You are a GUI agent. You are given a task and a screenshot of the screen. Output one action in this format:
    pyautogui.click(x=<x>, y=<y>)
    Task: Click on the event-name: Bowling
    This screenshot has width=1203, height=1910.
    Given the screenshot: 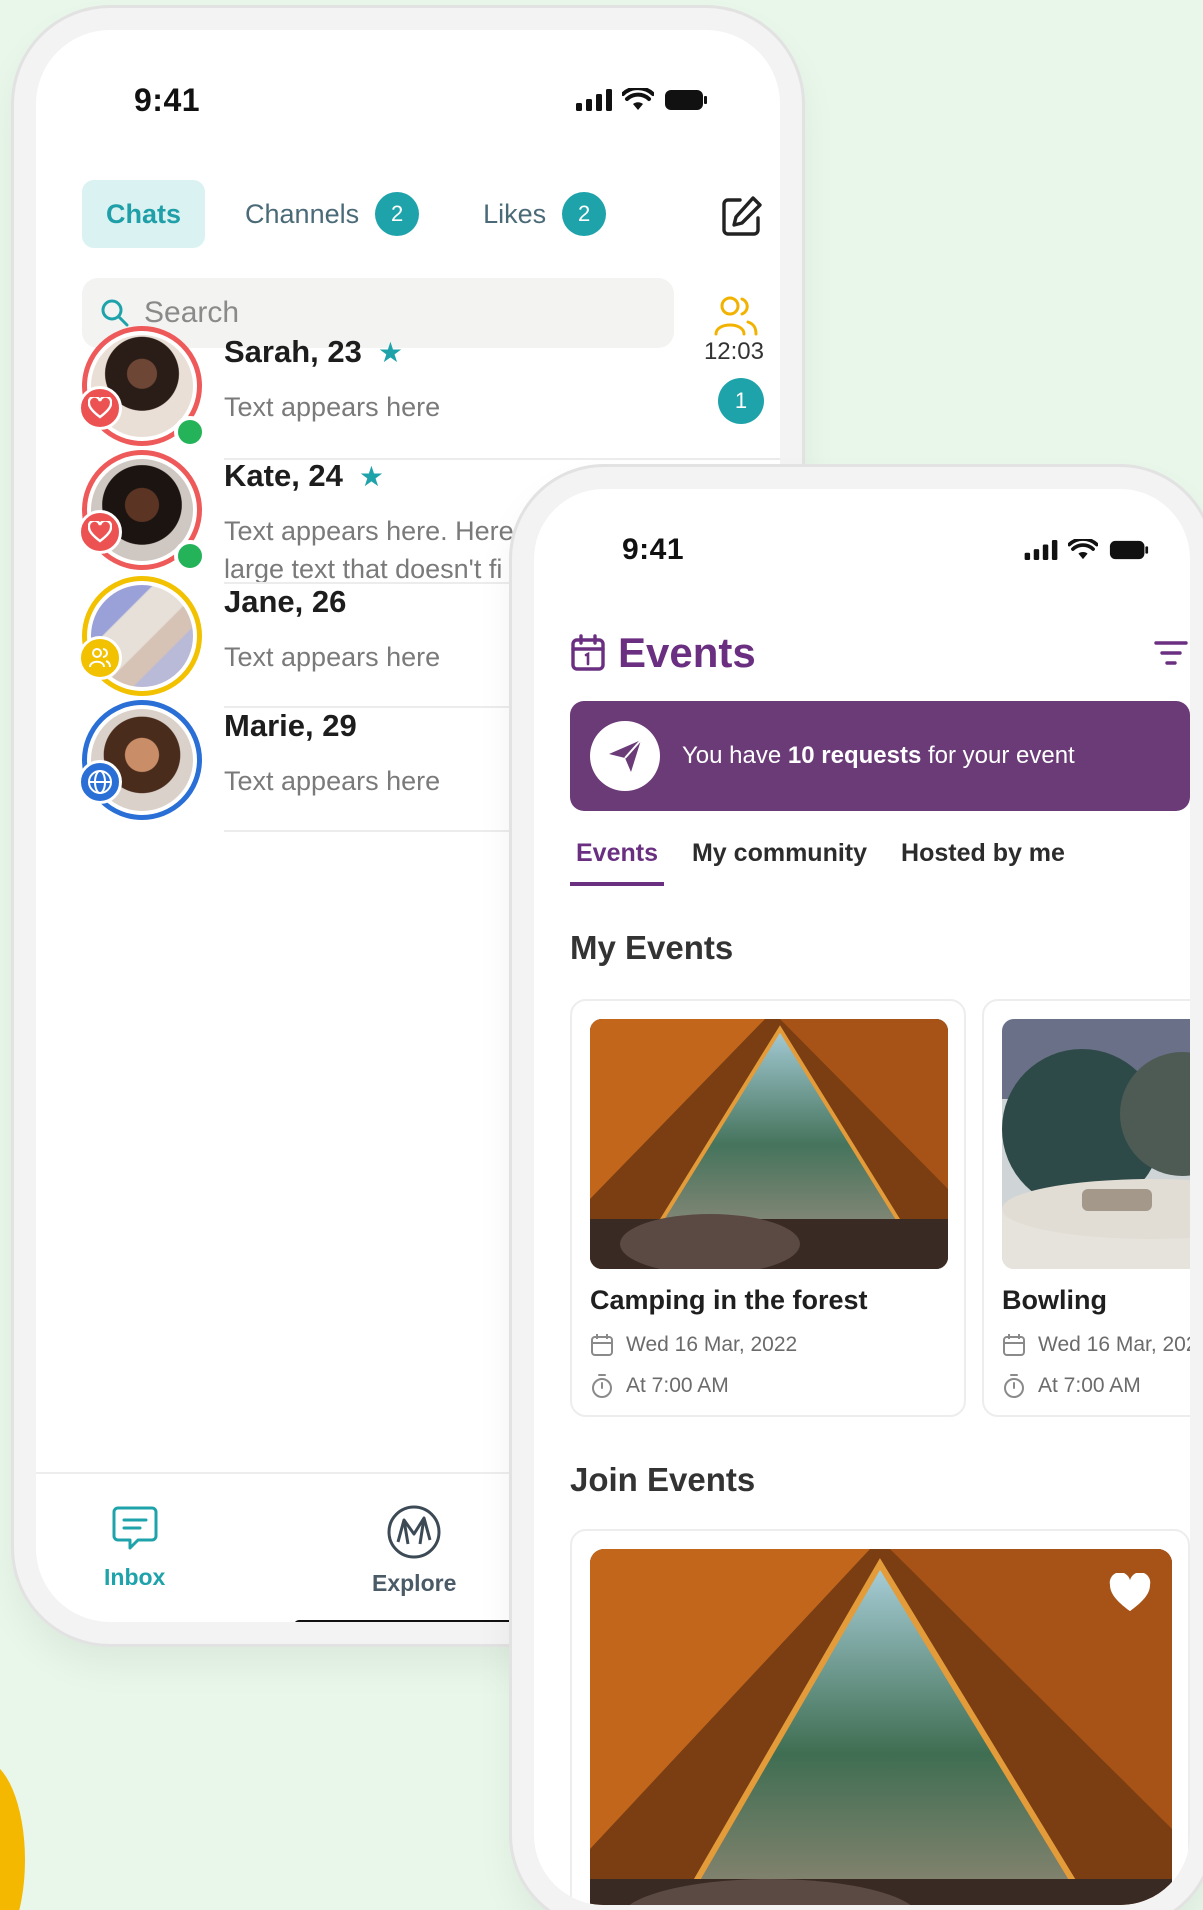 What is the action you would take?
    pyautogui.click(x=1054, y=1300)
    